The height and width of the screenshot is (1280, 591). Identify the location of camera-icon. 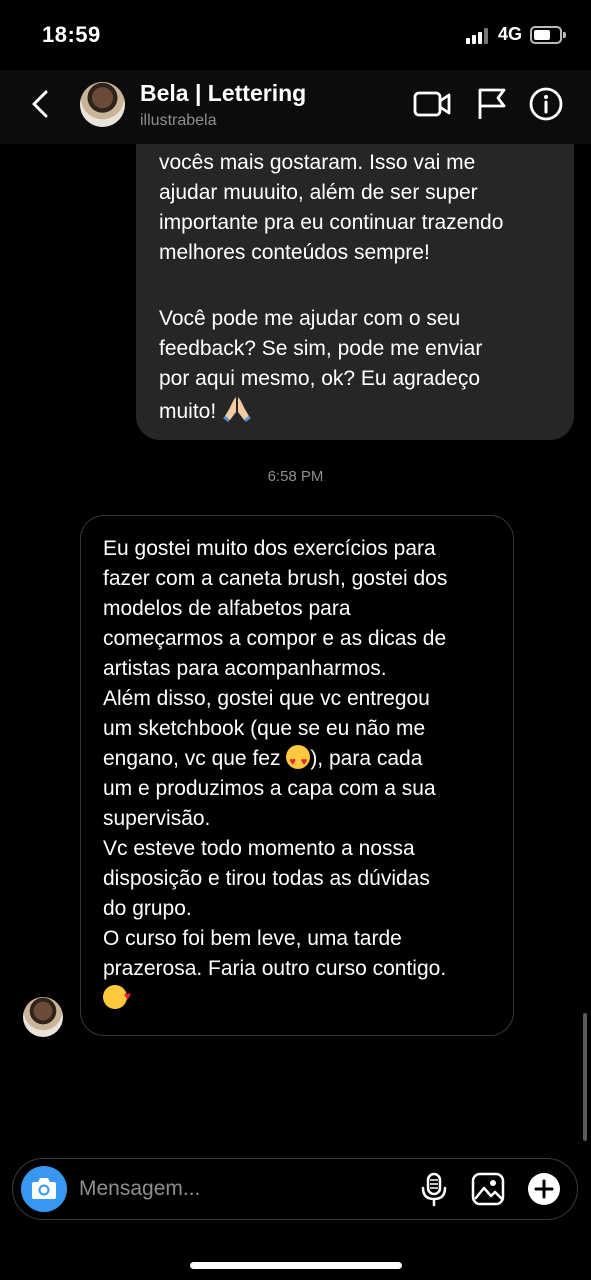
(44, 1188).